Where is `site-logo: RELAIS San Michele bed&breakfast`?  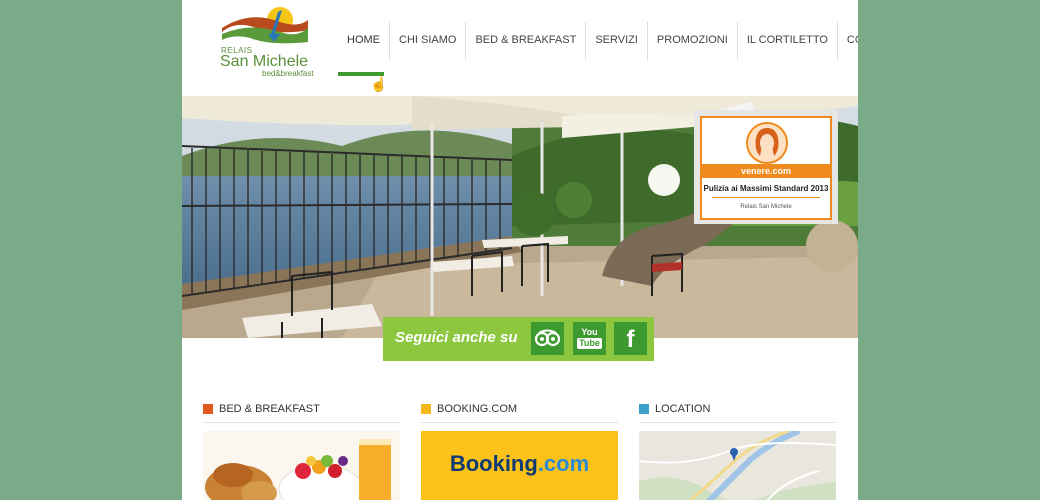 site-logo: RELAIS San Michele bed&breakfast is located at coordinates (266, 43).